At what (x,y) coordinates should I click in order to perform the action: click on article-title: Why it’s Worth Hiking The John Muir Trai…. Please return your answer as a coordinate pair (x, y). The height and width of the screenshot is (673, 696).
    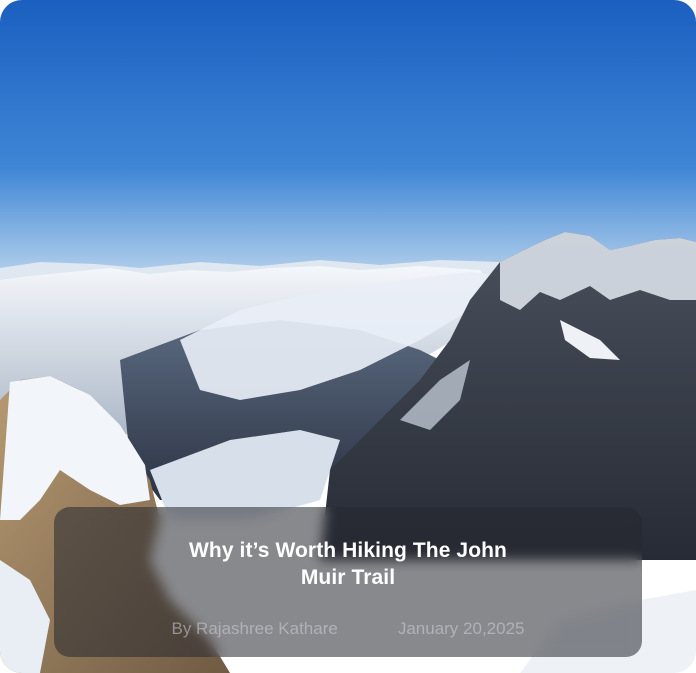
    Looking at the image, I should click on (348, 564).